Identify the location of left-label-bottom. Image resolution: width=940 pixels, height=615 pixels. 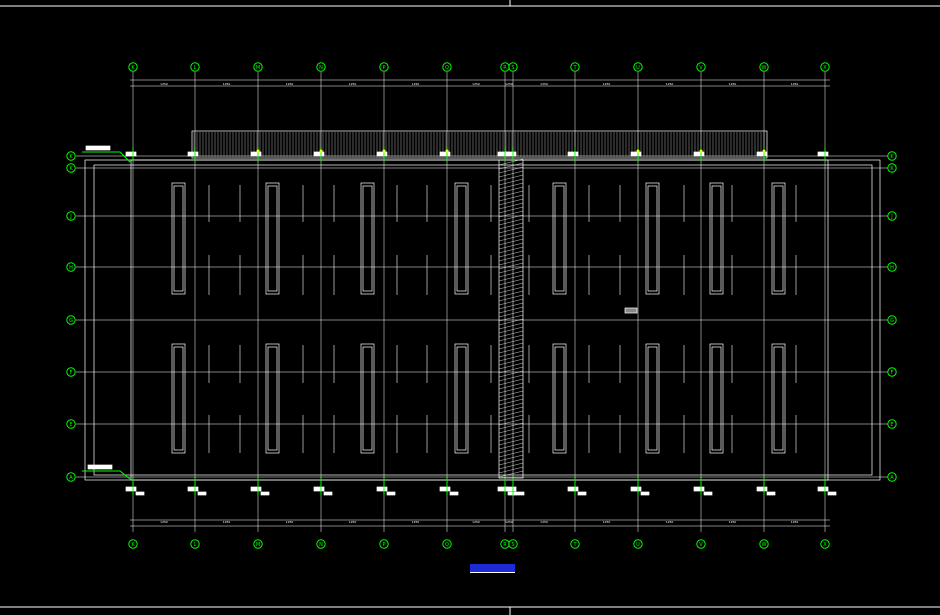
(100, 467).